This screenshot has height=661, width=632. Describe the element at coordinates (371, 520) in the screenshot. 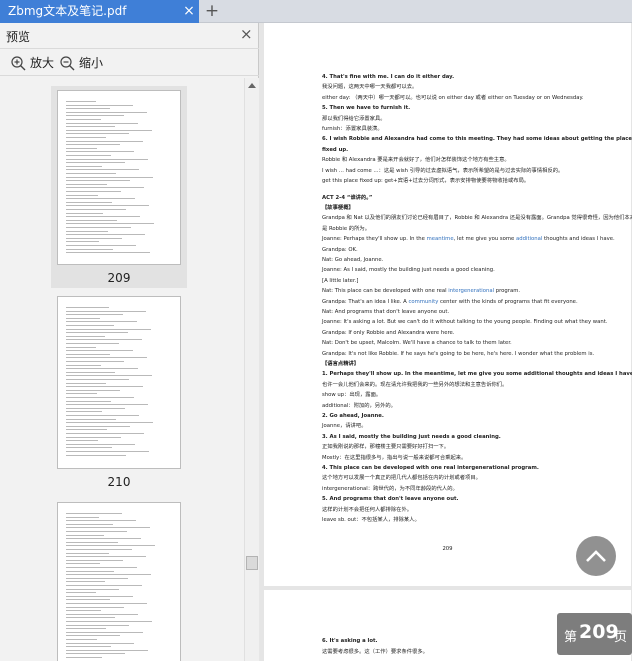

I see `document-text-line: leave sb. out：不包括某人，排除某人。` at that location.